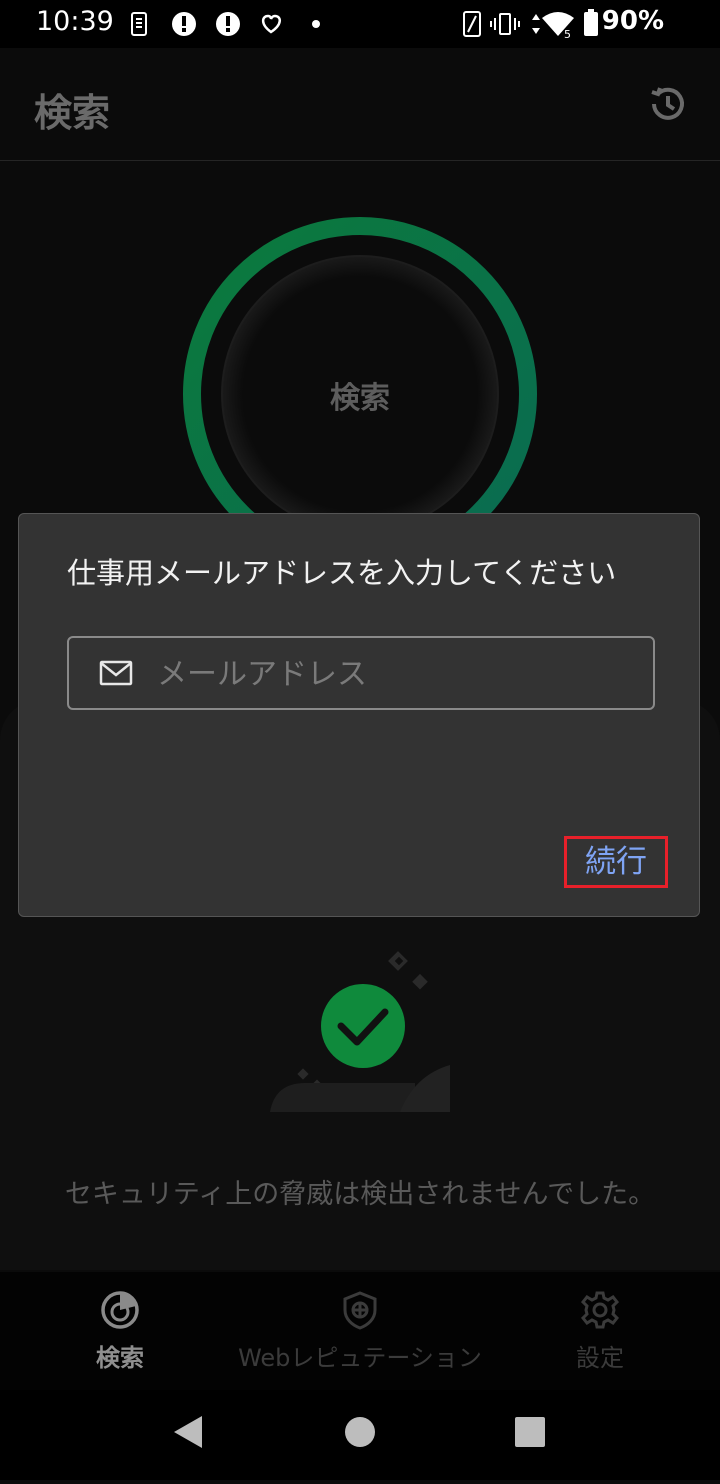 Image resolution: width=720 pixels, height=1484 pixels. Describe the element at coordinates (397, 674) in the screenshot. I see `email-input` at that location.